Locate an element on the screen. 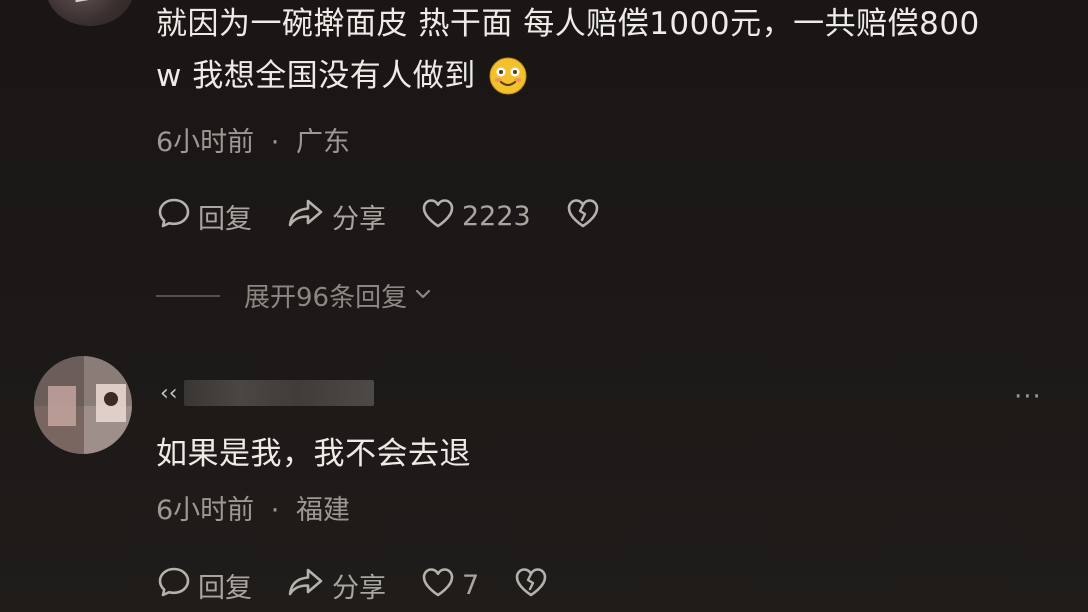  expand-replies-label: 展开96条回复 is located at coordinates (326, 298).